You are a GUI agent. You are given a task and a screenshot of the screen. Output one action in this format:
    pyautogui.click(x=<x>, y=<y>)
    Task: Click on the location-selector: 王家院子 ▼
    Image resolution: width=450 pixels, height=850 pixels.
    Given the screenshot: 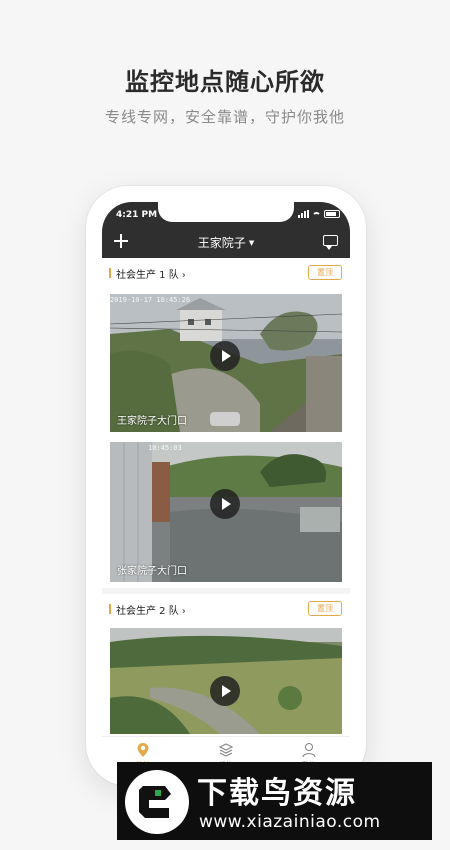 What is the action you would take?
    pyautogui.click(x=226, y=242)
    